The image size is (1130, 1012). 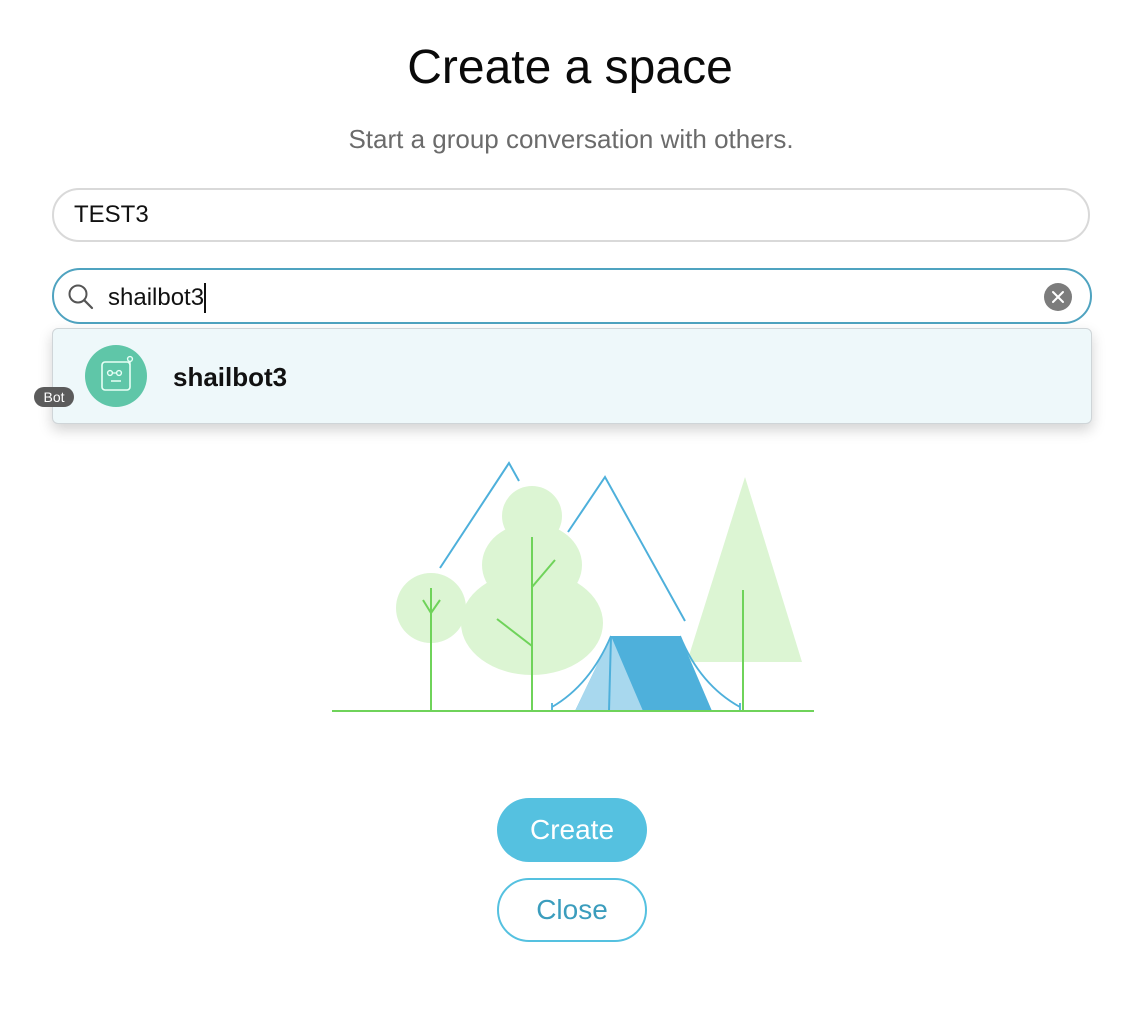 What do you see at coordinates (111, 214) in the screenshot?
I see `space-name-value: TEST3` at bounding box center [111, 214].